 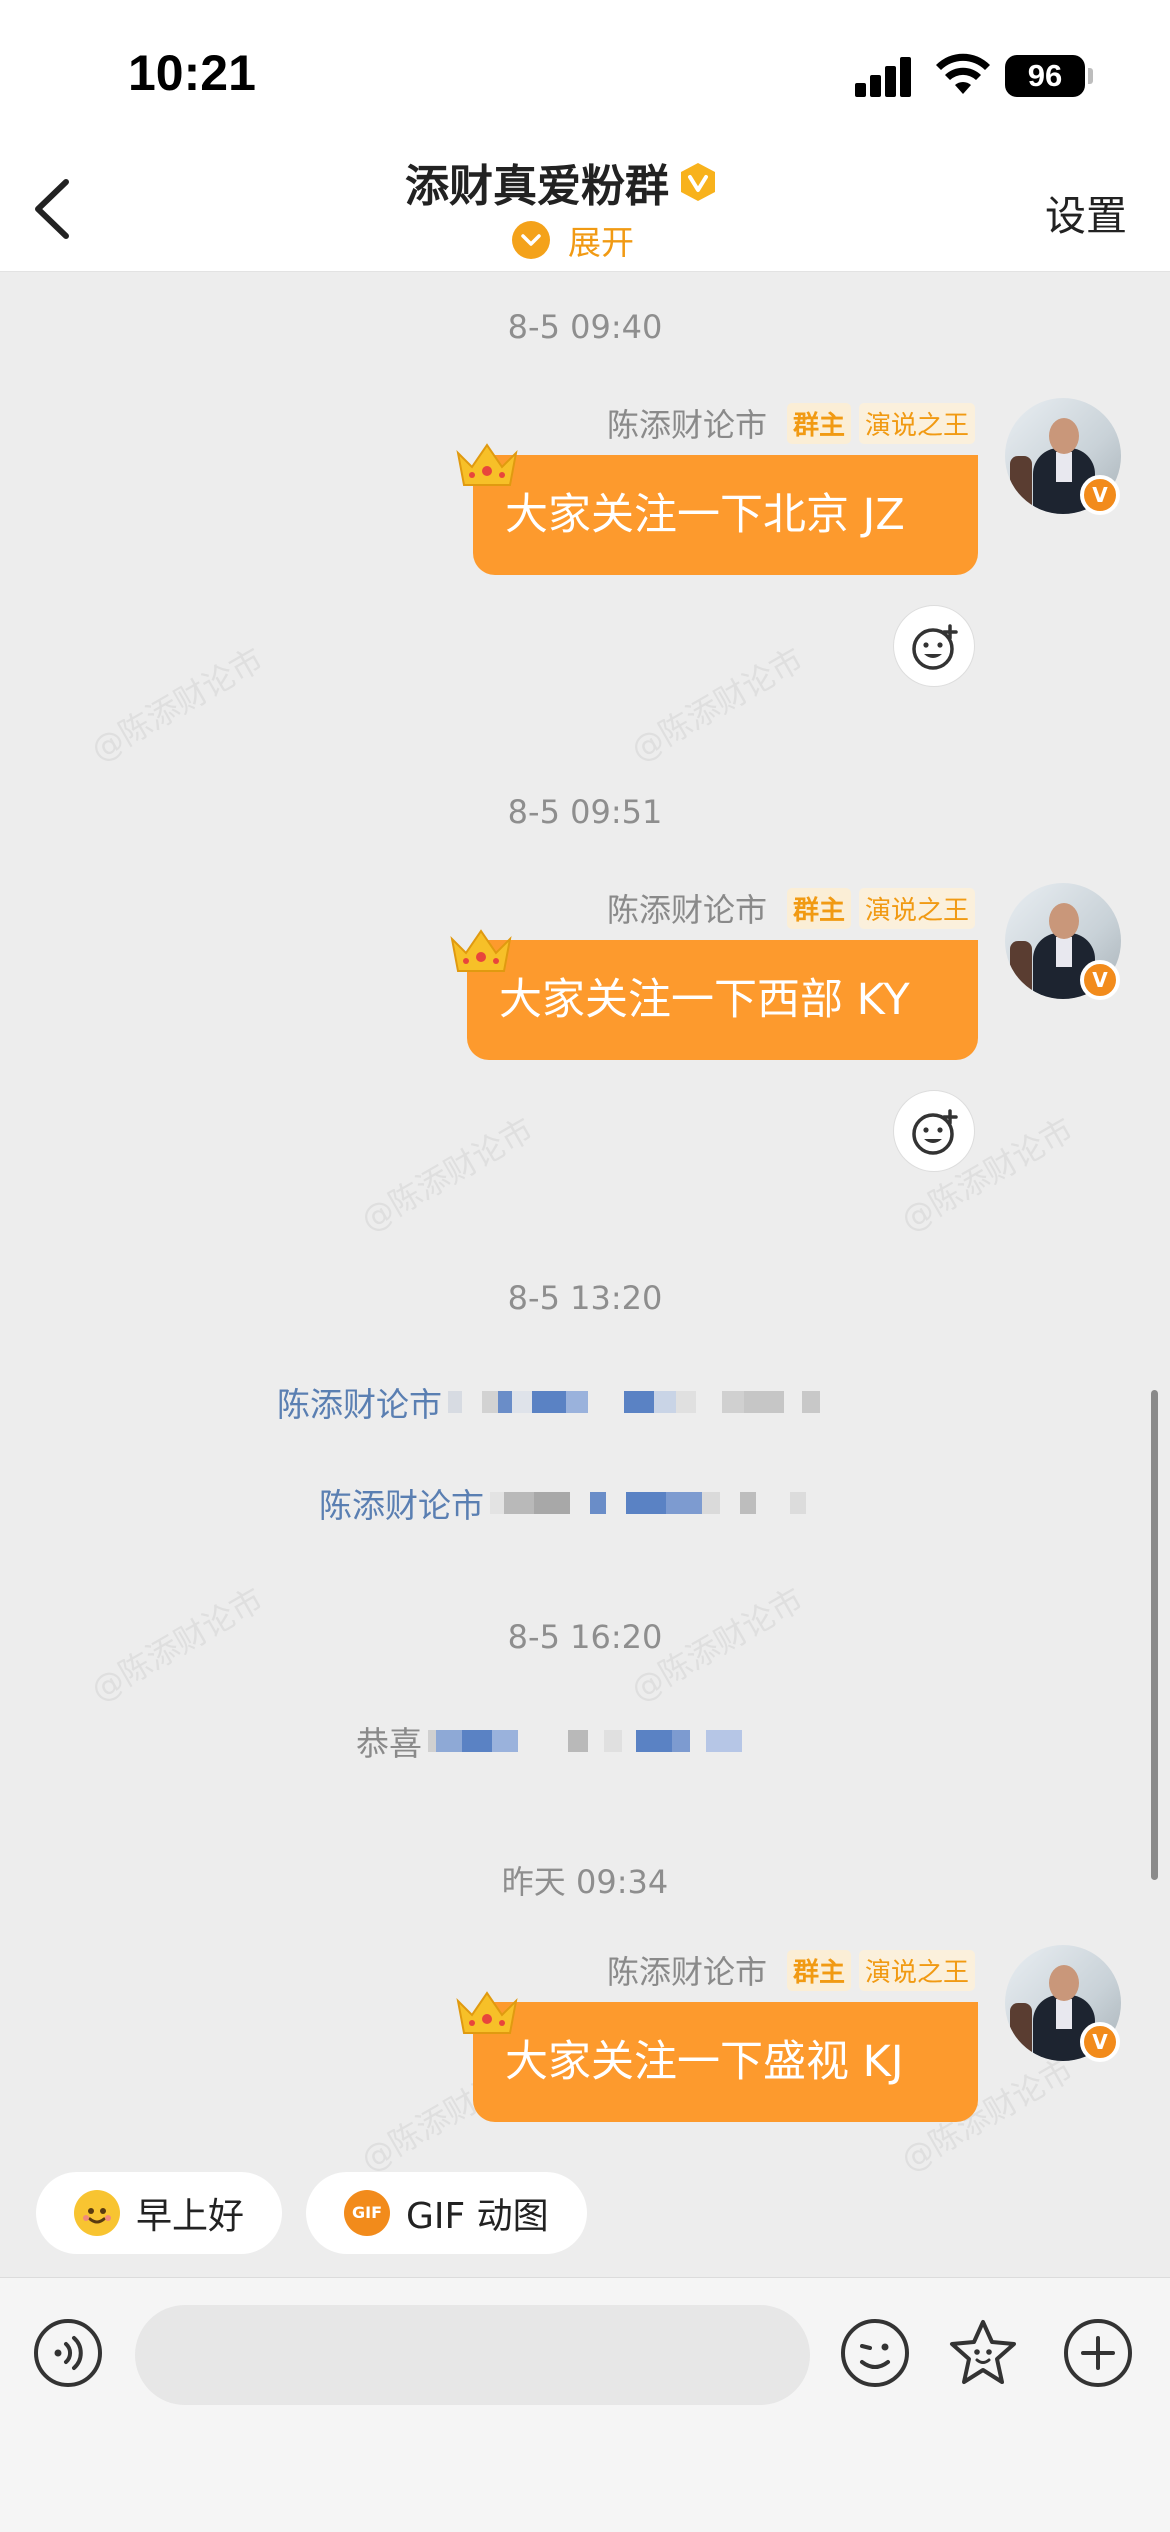 I want to click on message-bubble: 大家关注一下盛视 KJ, so click(x=725, y=2062).